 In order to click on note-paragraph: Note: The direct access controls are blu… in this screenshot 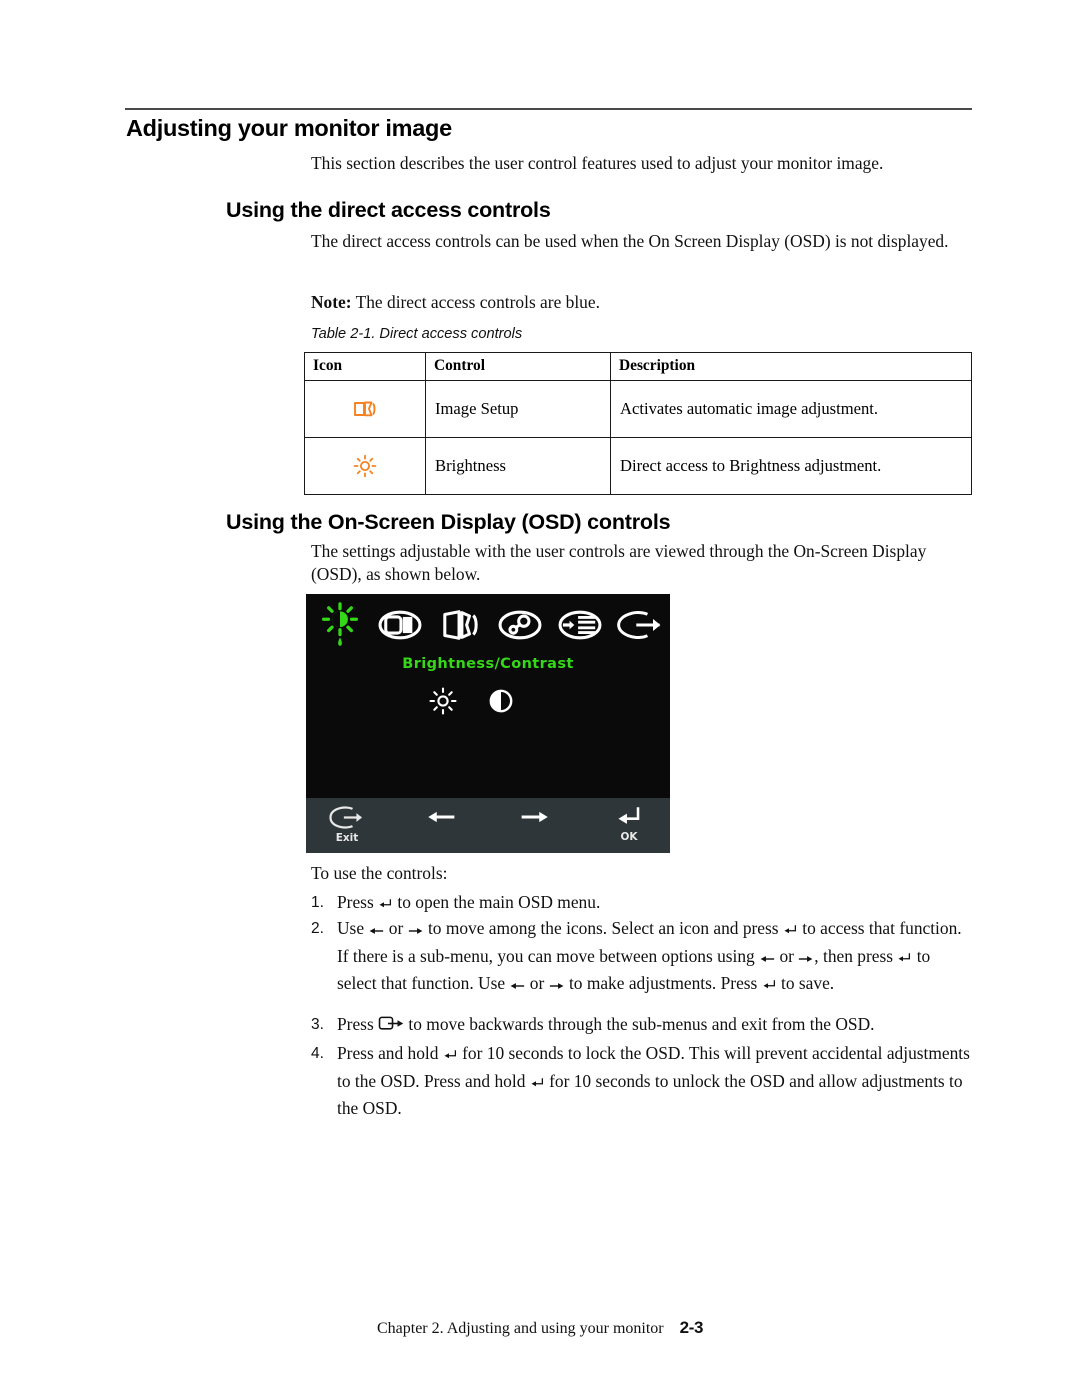, I will do `click(643, 302)`.